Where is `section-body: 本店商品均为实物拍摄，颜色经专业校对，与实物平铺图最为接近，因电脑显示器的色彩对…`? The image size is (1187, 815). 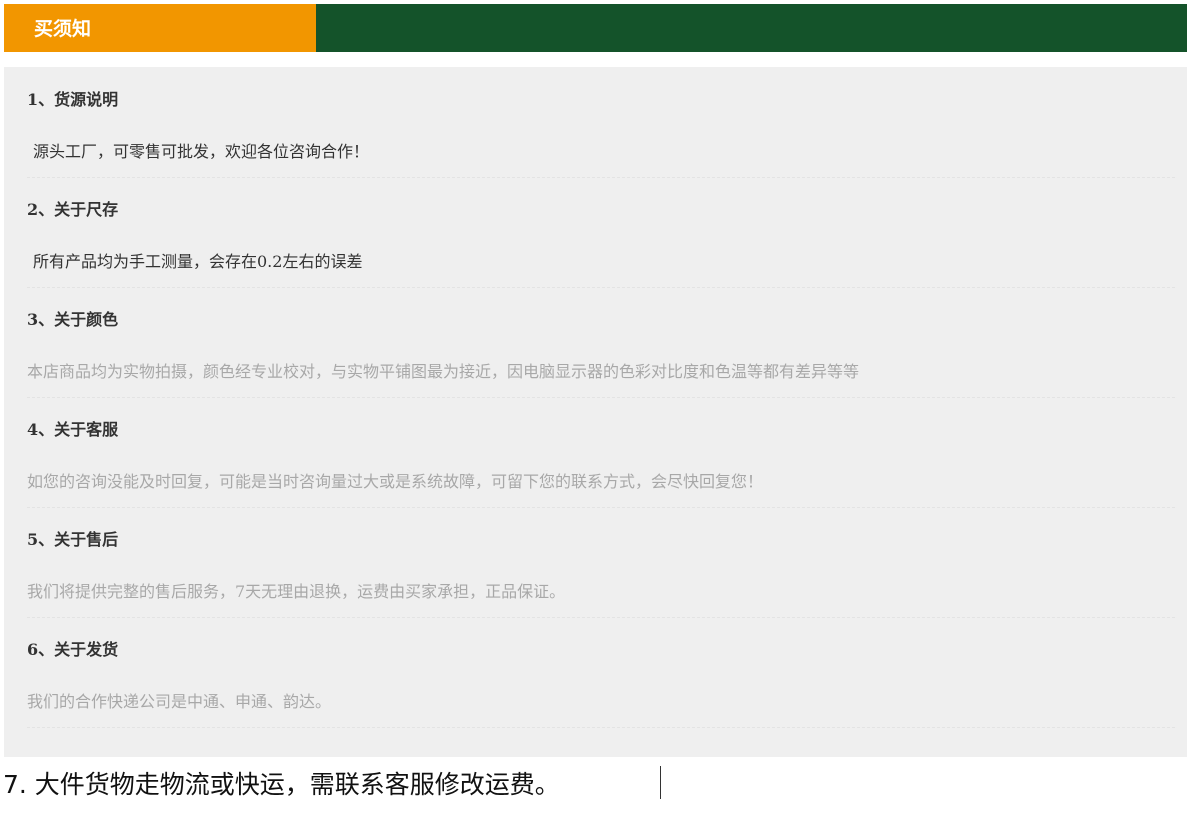
section-body: 本店商品均为实物拍摄，颜色经专业校对，与实物平铺图最为接近，因电脑显示器的色彩对… is located at coordinates (443, 371).